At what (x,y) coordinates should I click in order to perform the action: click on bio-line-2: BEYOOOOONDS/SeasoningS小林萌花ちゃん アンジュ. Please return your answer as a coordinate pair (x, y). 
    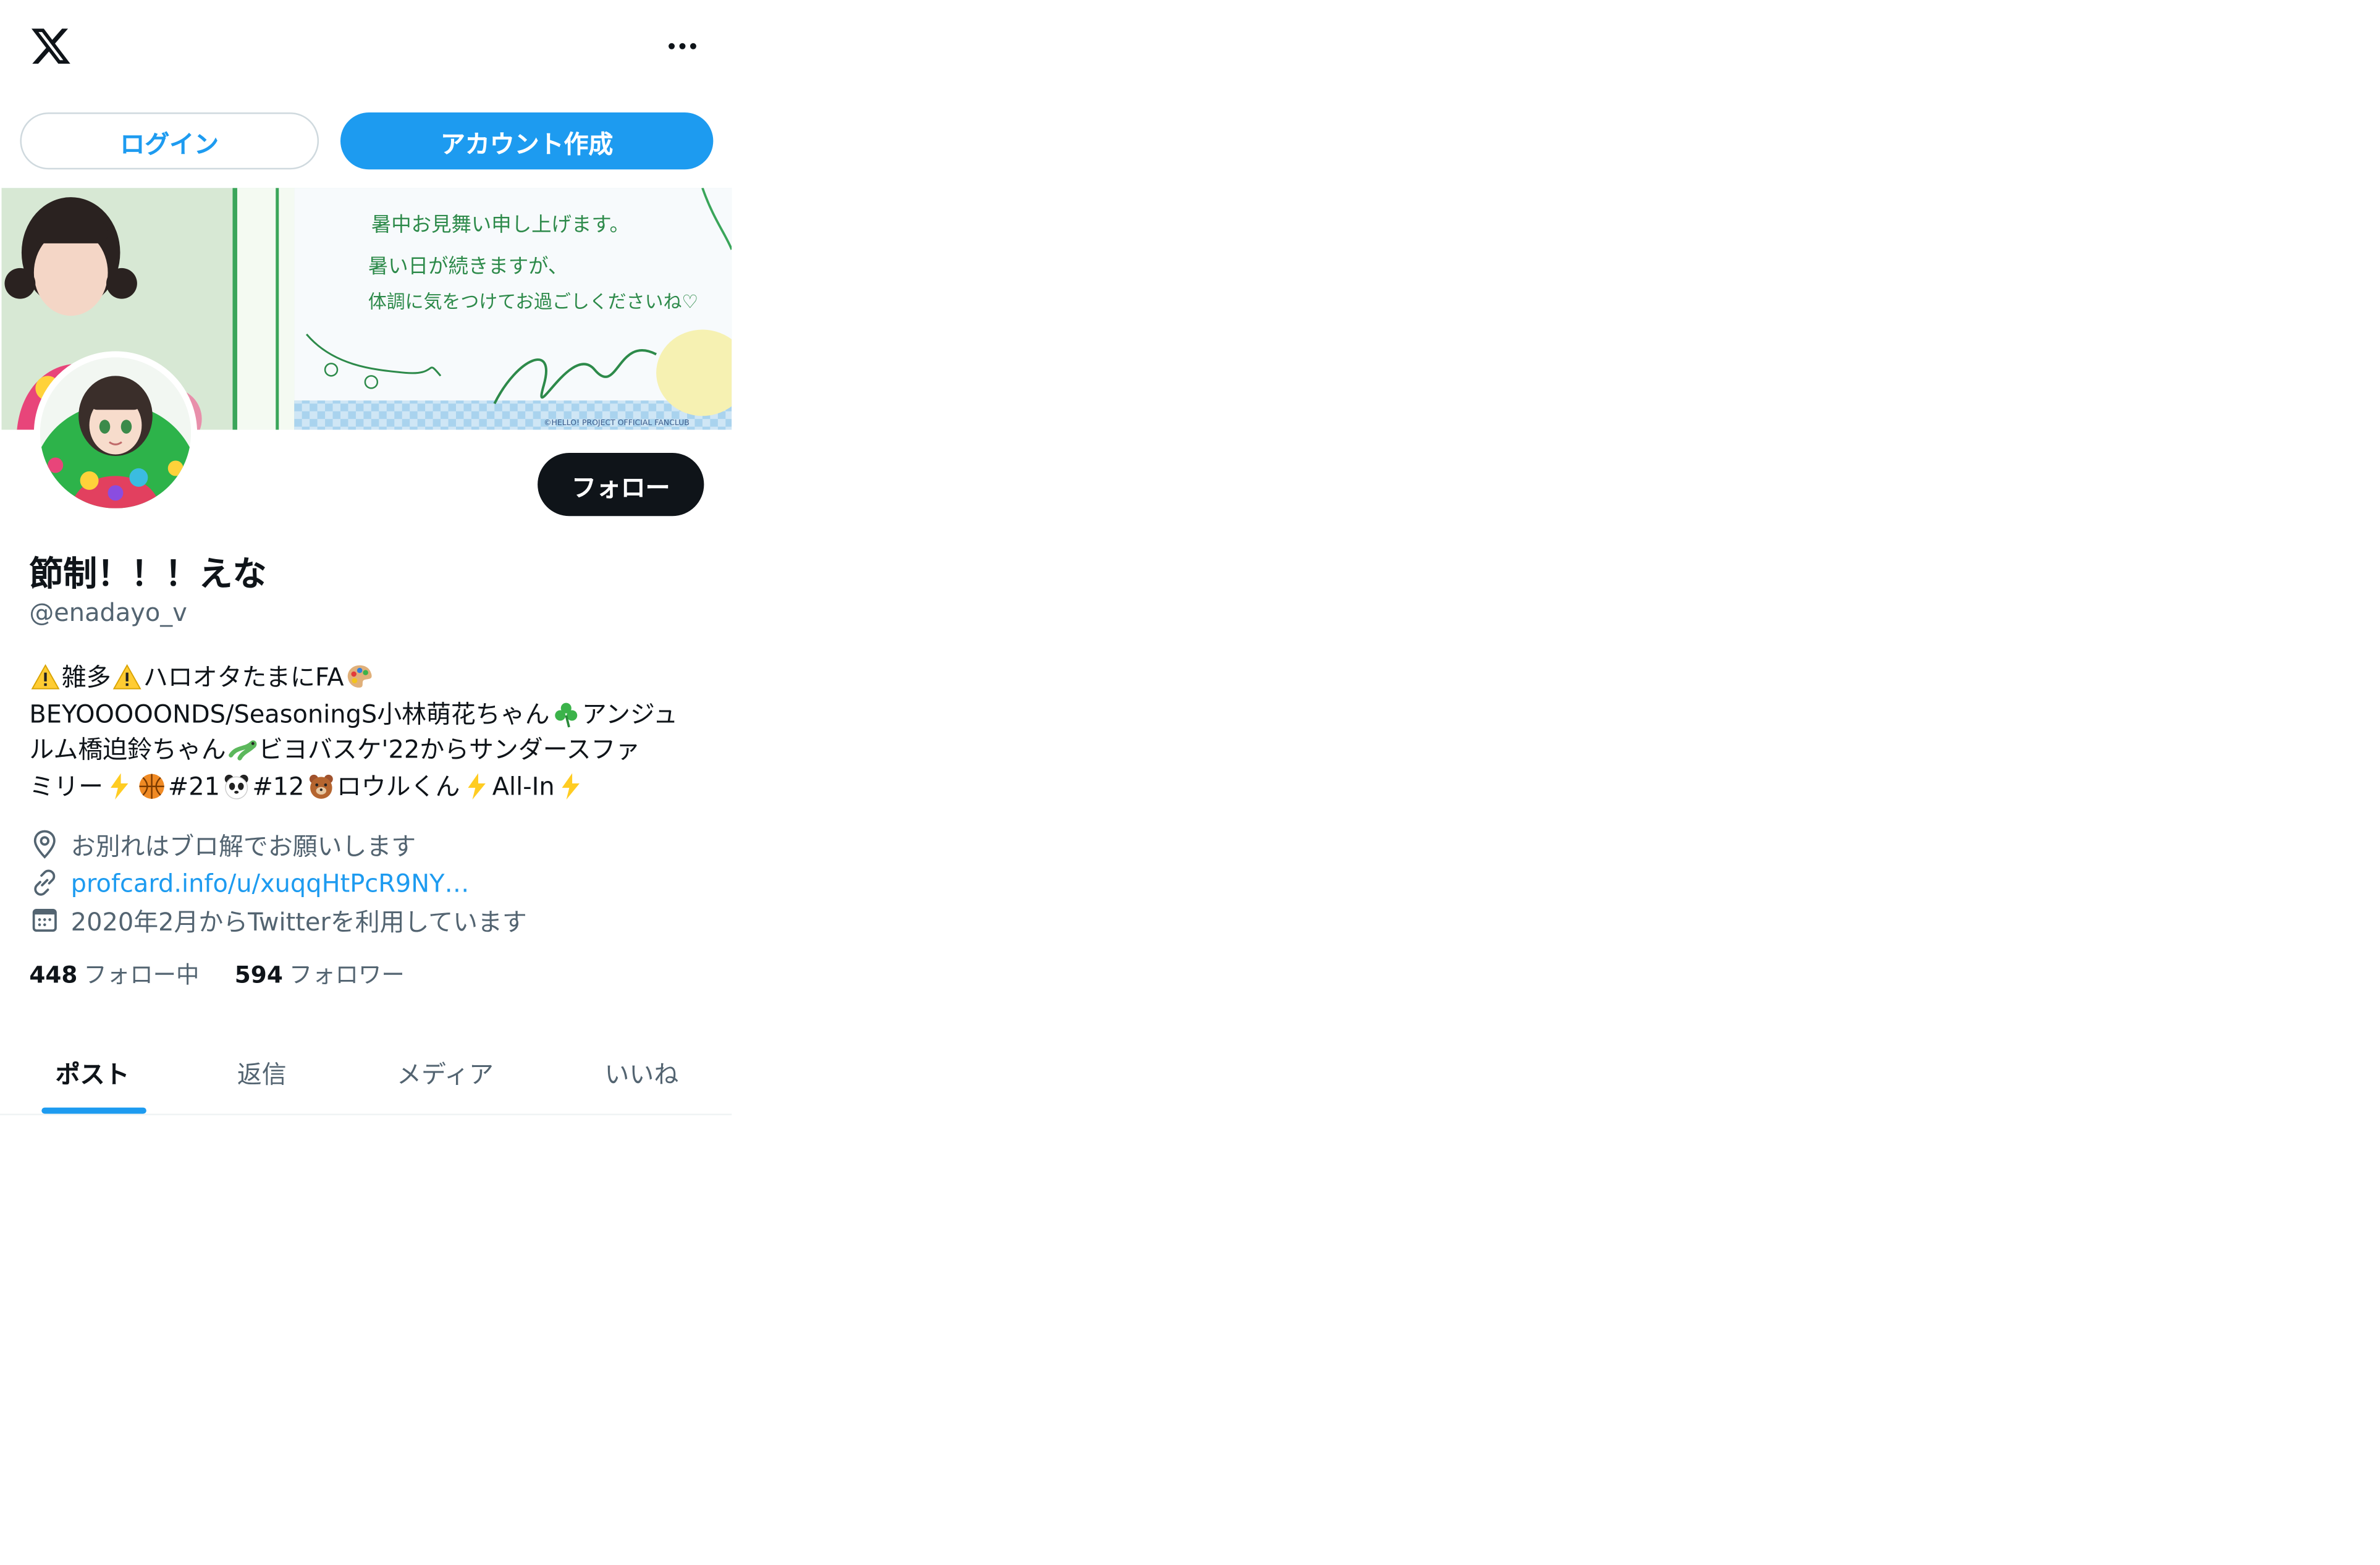
    Looking at the image, I should click on (372, 714).